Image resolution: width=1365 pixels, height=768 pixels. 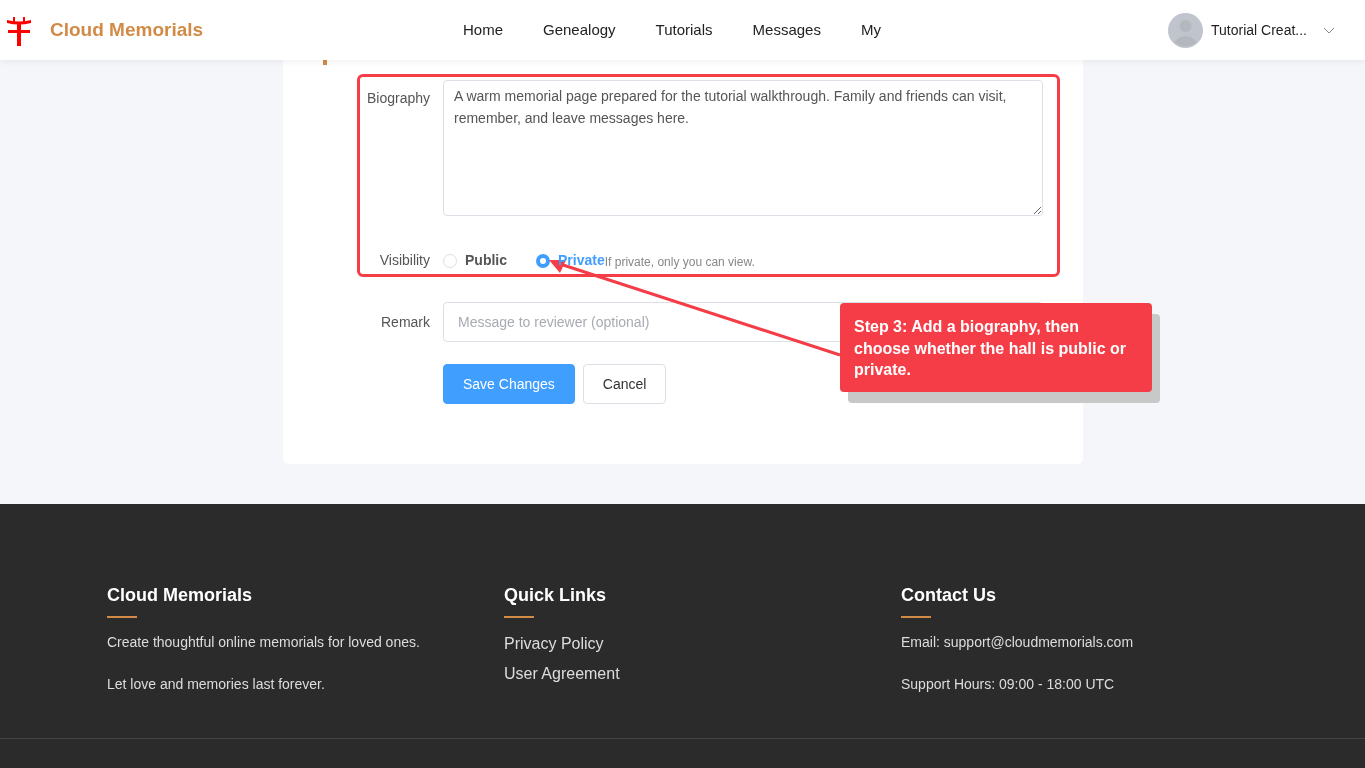 I want to click on footer-heading: Quick Links, so click(x=555, y=595).